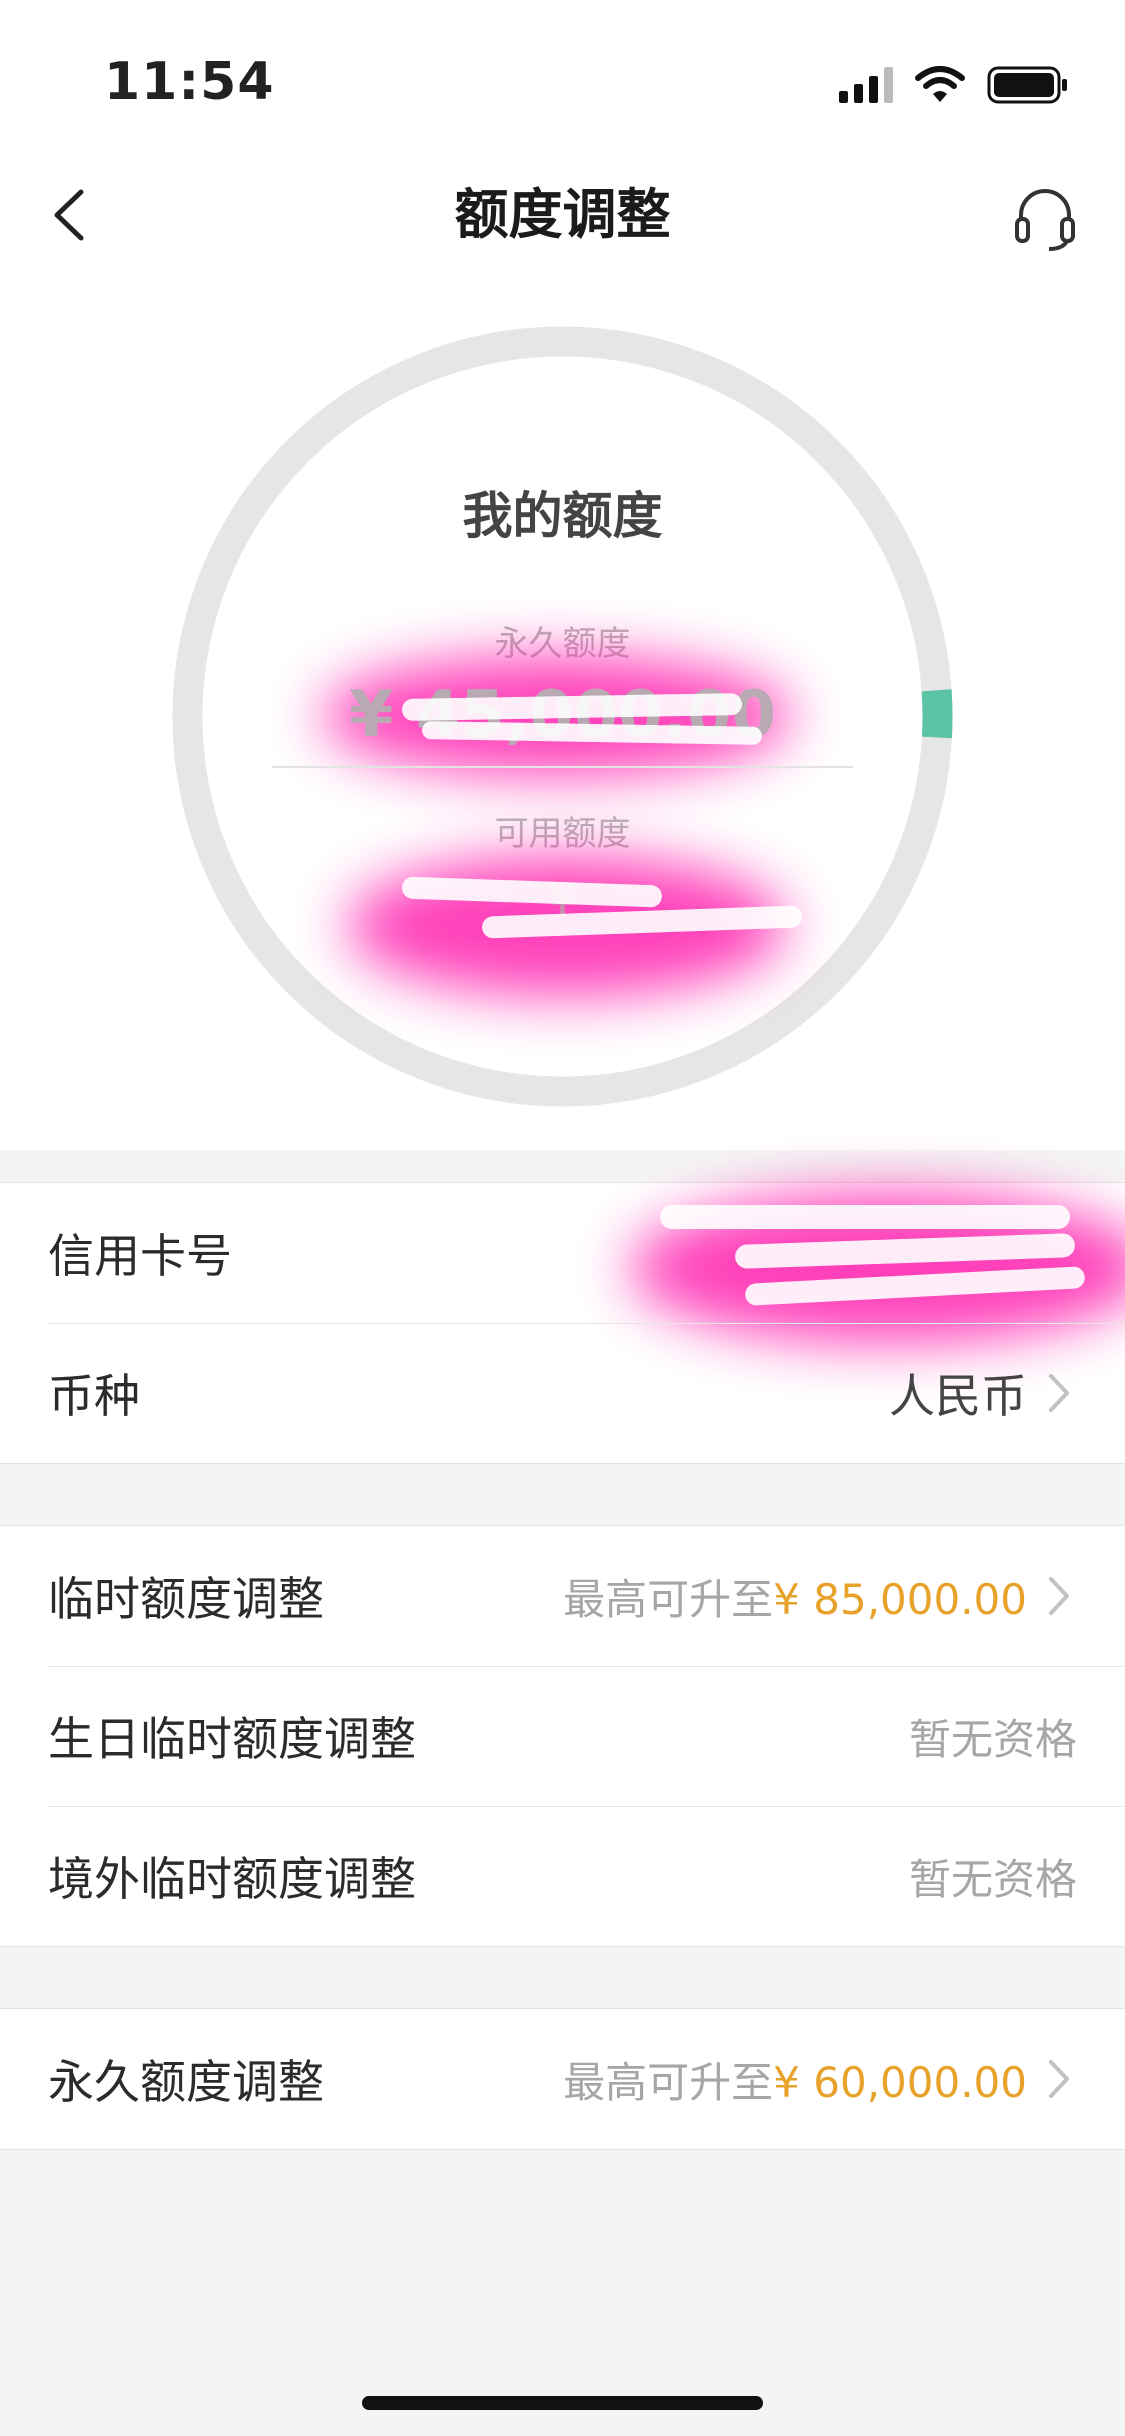  I want to click on permanent-adjust-group: 永久额度调整 最高可升至¥ 60,000.00, so click(562, 2079).